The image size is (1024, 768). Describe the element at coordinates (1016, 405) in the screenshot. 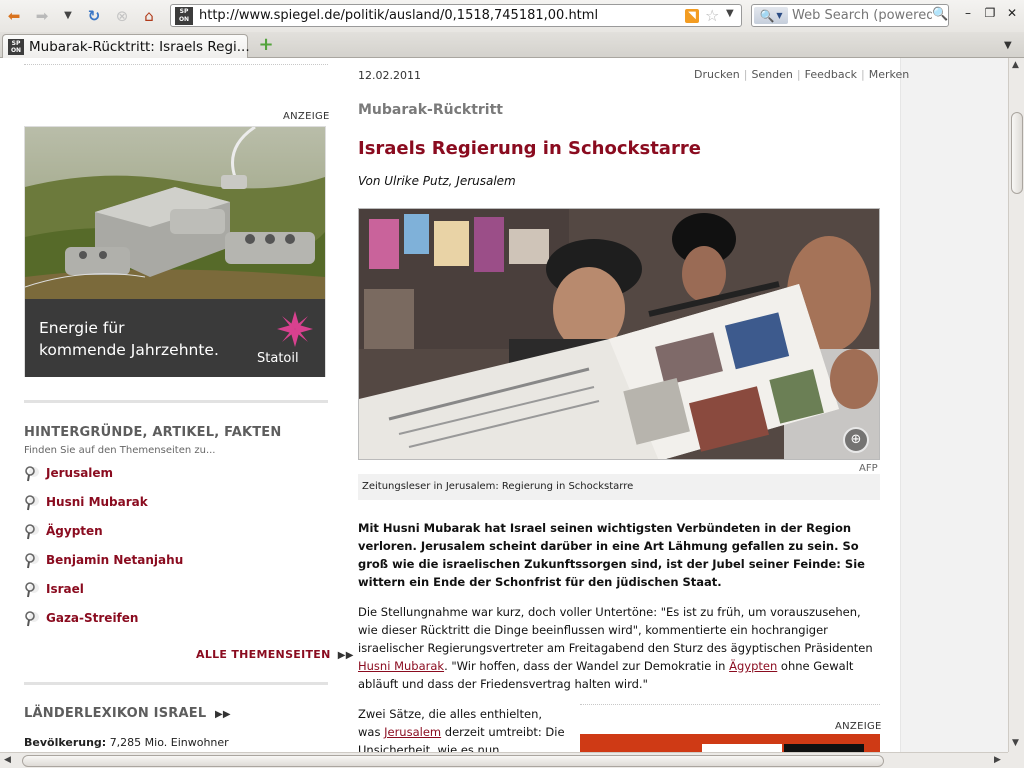

I see `vertical-scrollbar: ▲ ▼` at that location.